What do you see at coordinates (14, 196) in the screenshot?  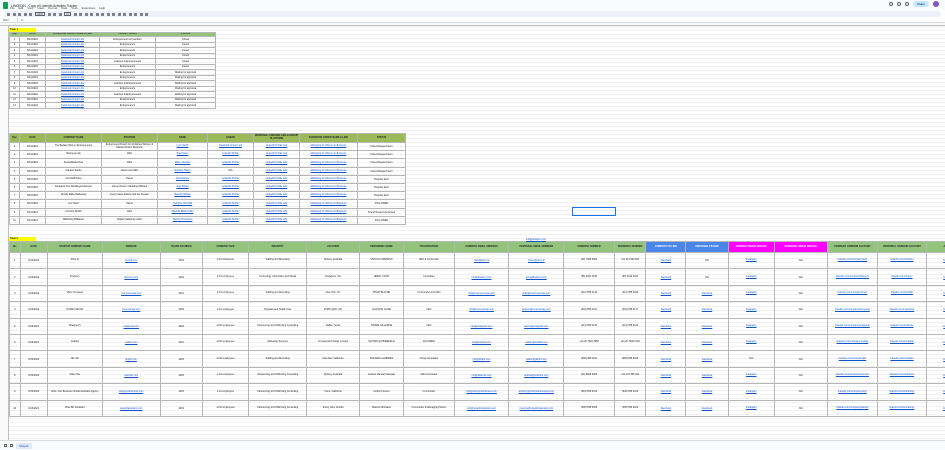 I see `cell: 7` at bounding box center [14, 196].